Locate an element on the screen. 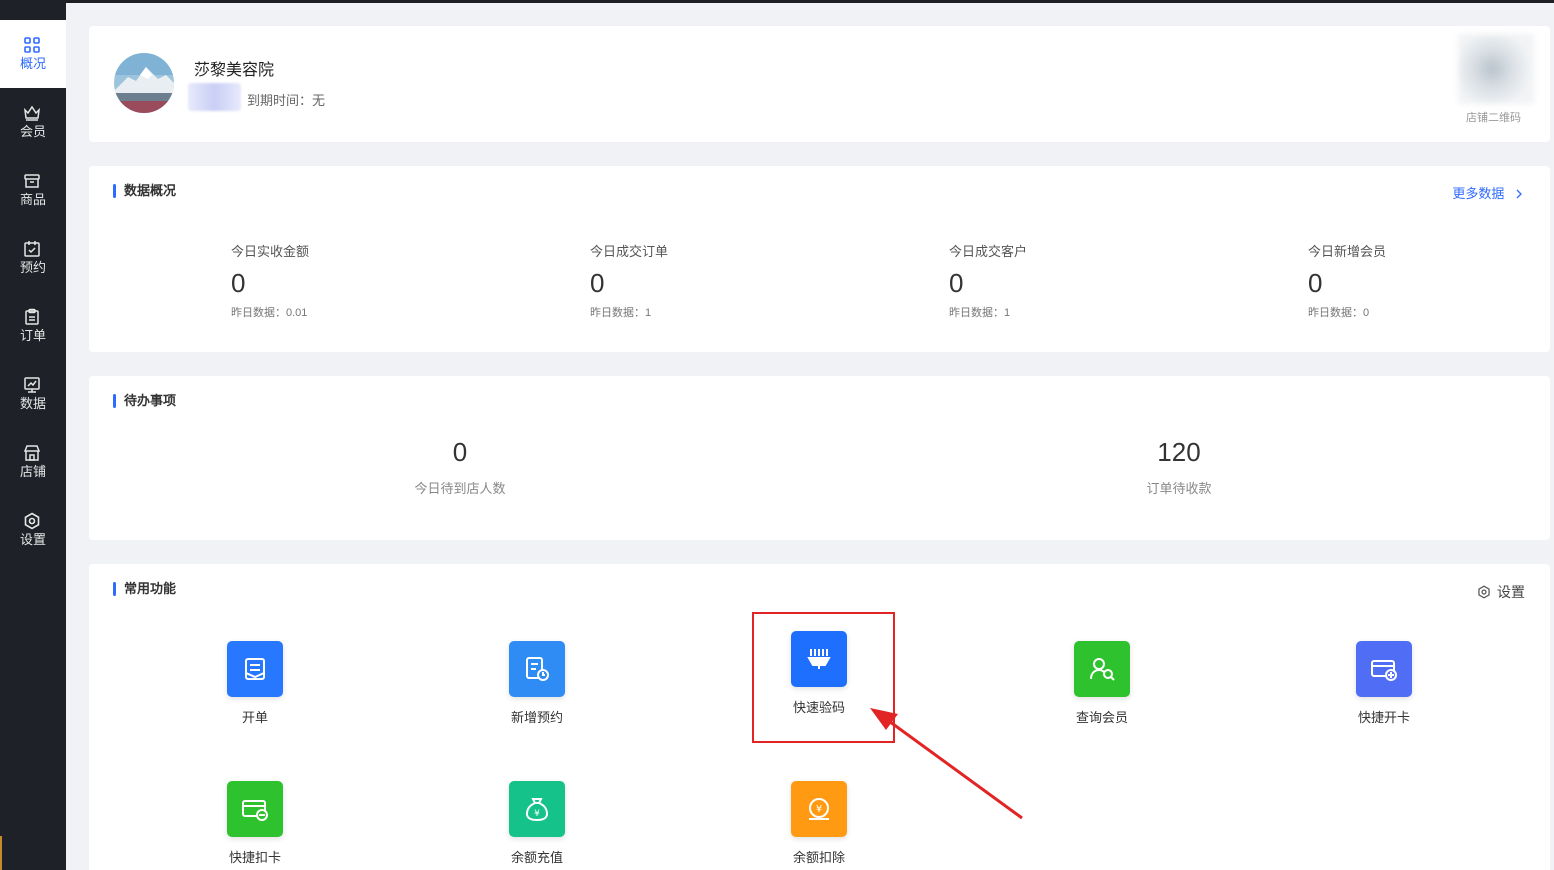 The image size is (1554, 870). sidebar-item-label: 会员 is located at coordinates (32, 131).